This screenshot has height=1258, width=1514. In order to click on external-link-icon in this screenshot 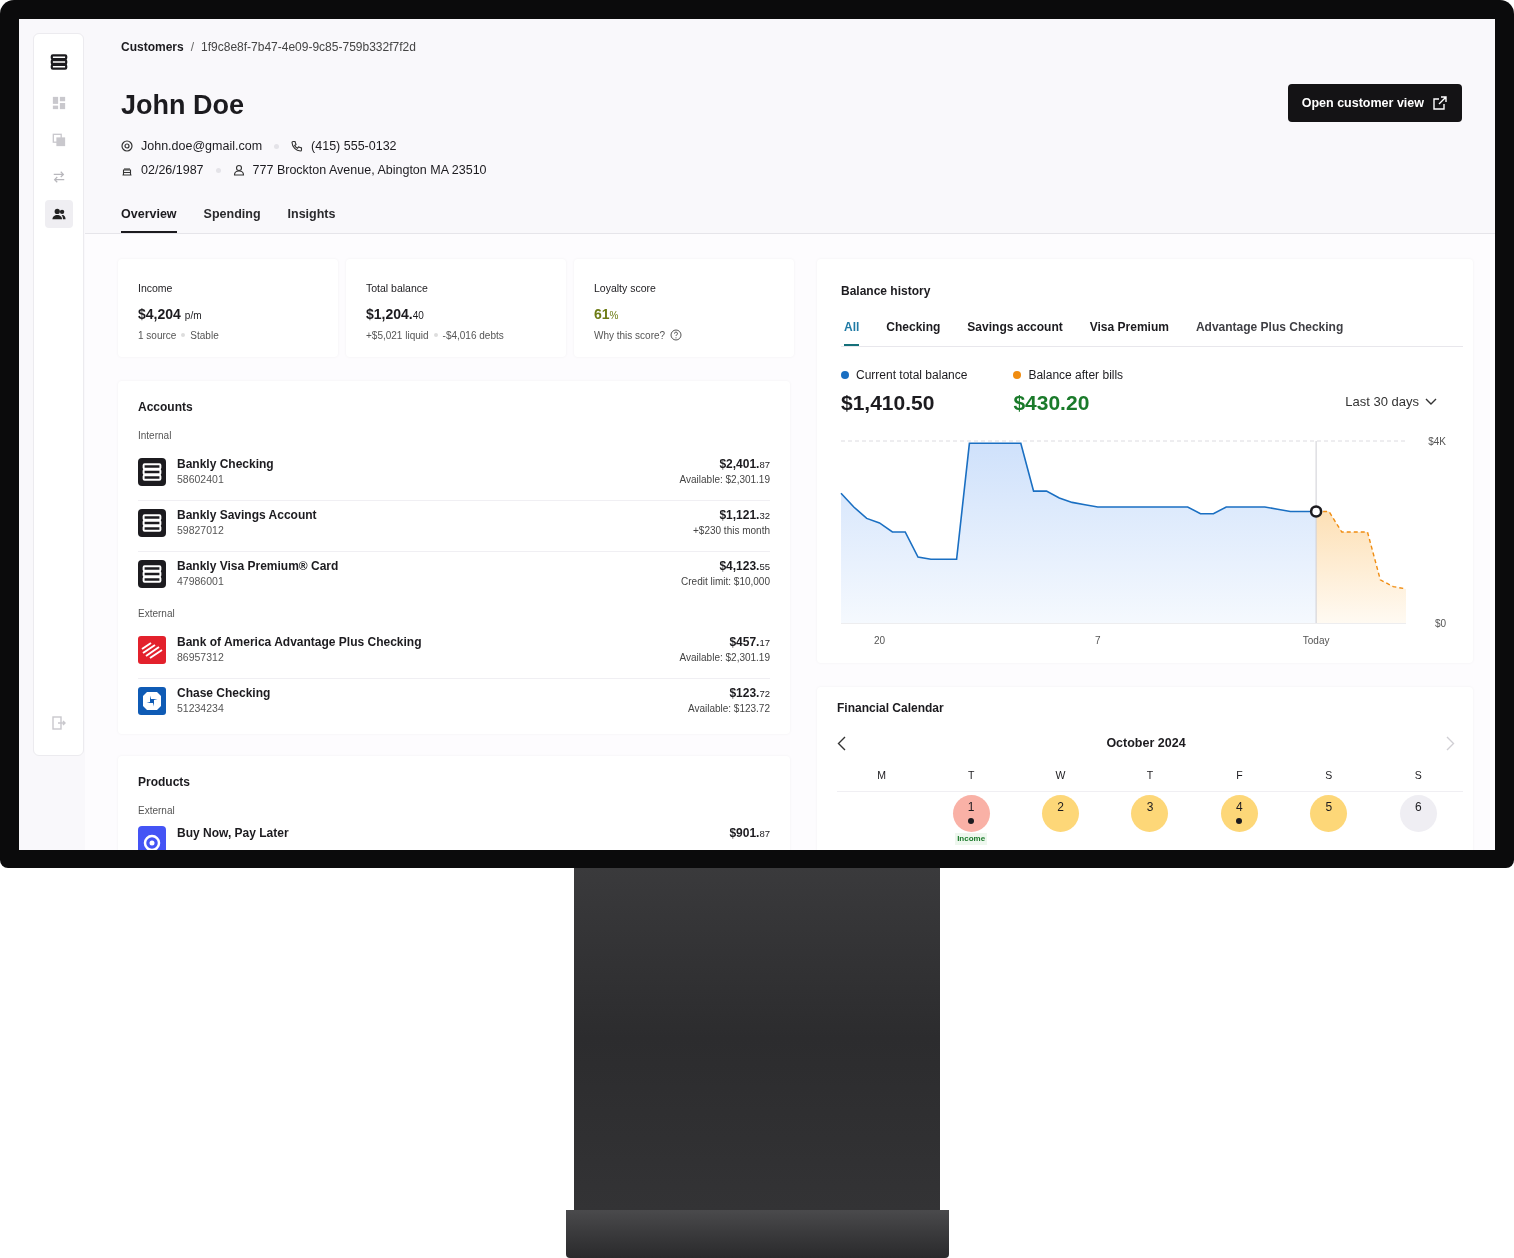, I will do `click(1440, 103)`.